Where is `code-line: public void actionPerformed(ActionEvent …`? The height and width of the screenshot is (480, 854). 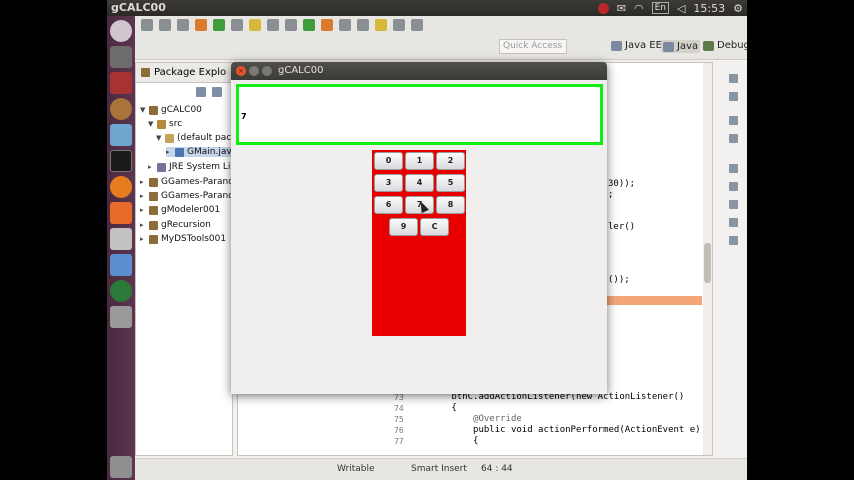 code-line: public void actionPerformed(ActionEvent … is located at coordinates (554, 430).